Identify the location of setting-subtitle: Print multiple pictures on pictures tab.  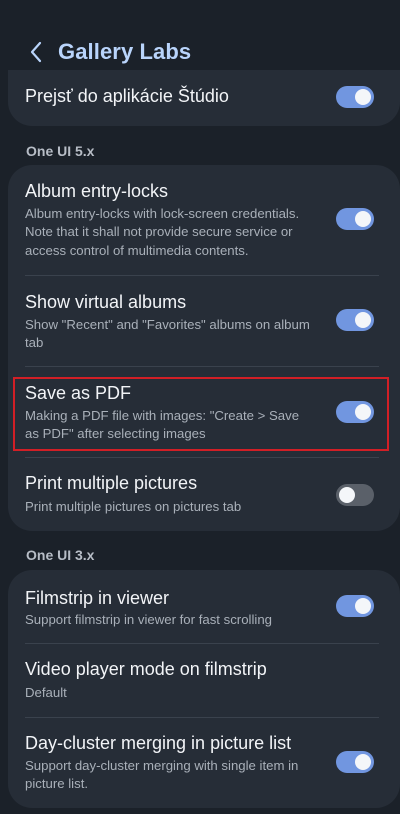
(133, 506).